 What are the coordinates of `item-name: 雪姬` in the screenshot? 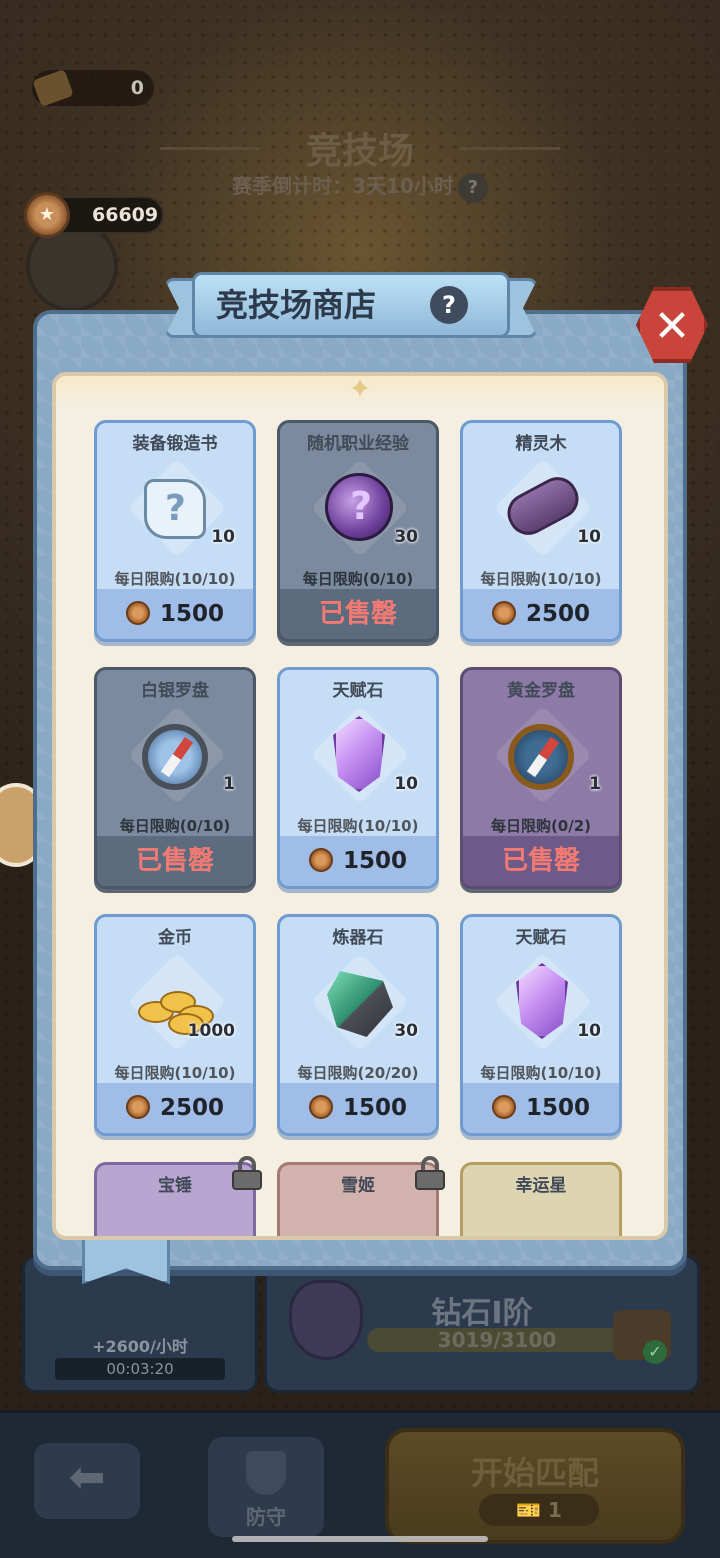 It's located at (358, 1186).